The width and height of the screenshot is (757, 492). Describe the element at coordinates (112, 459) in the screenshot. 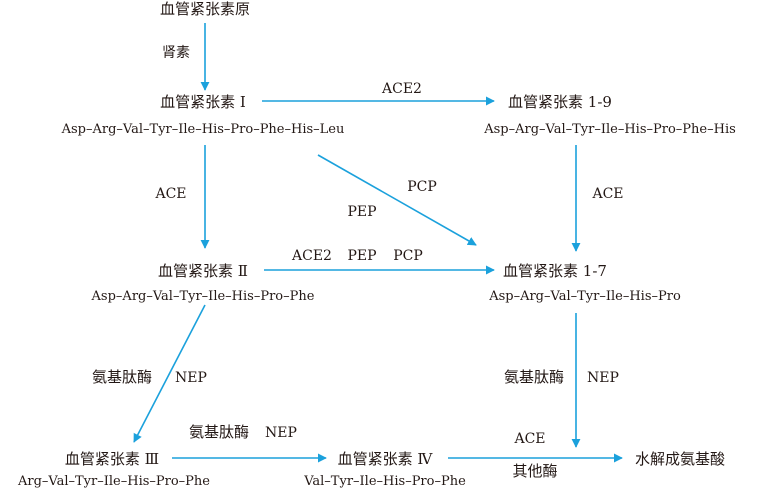

I see `ang3-label: 血管紧张素 Ⅲ` at that location.